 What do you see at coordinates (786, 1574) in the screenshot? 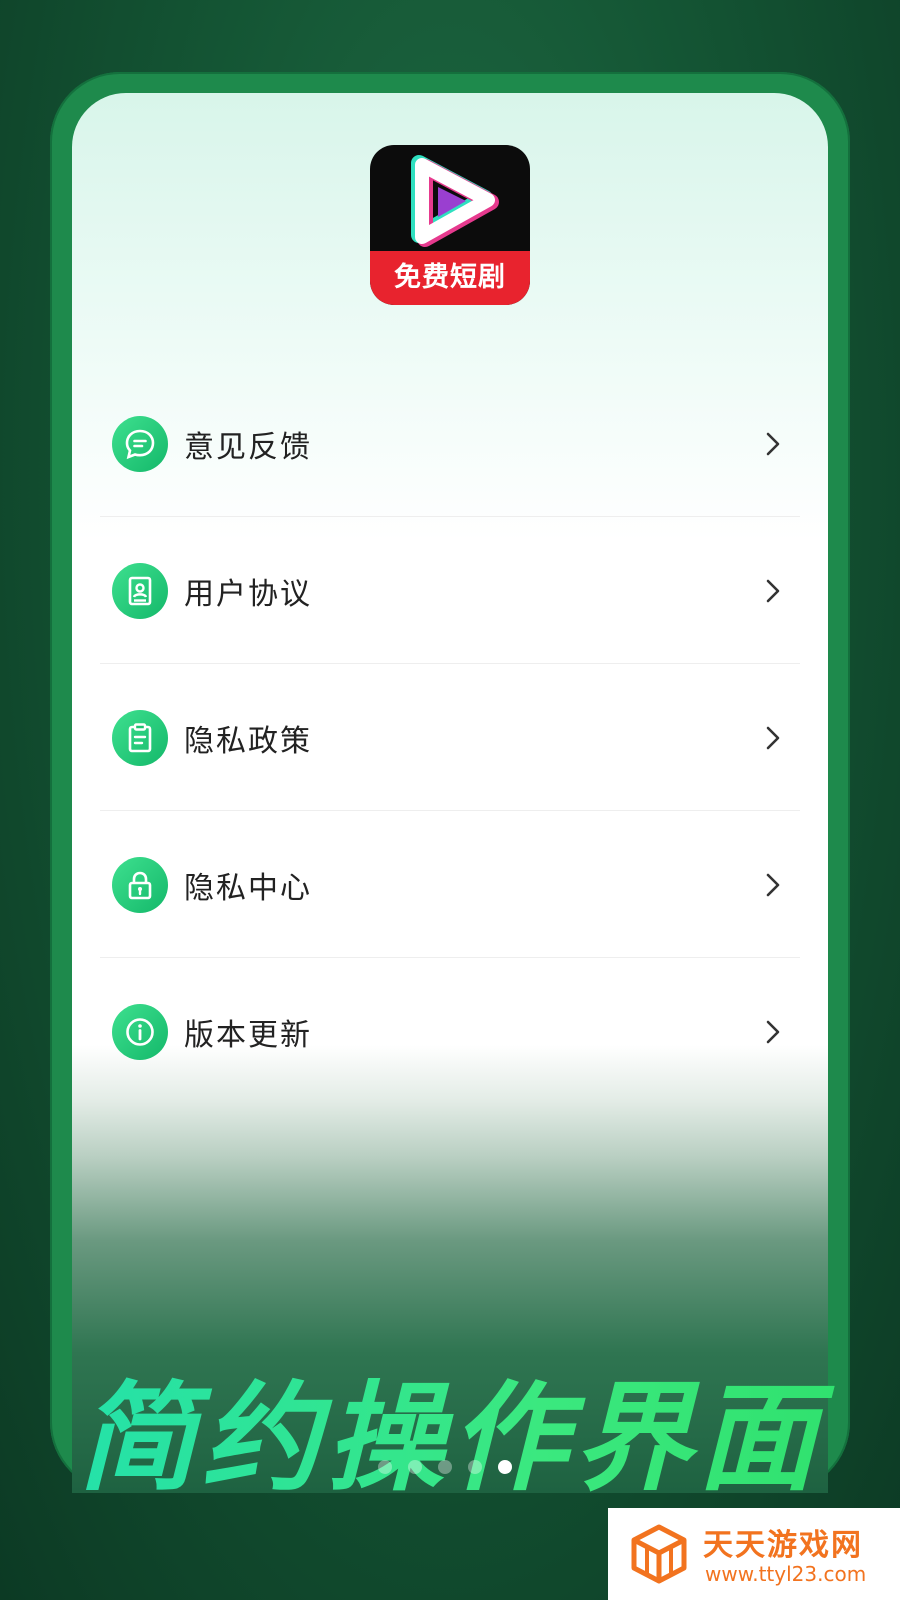
I see `watermark-url: www.ttyl23.com` at bounding box center [786, 1574].